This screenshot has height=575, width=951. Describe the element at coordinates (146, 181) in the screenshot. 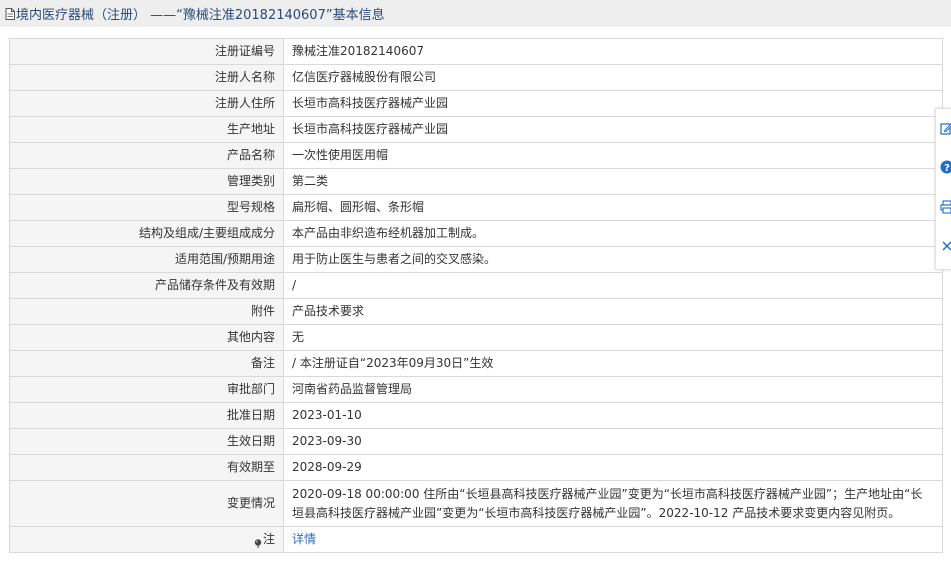

I see `row-label: 管理类别` at that location.